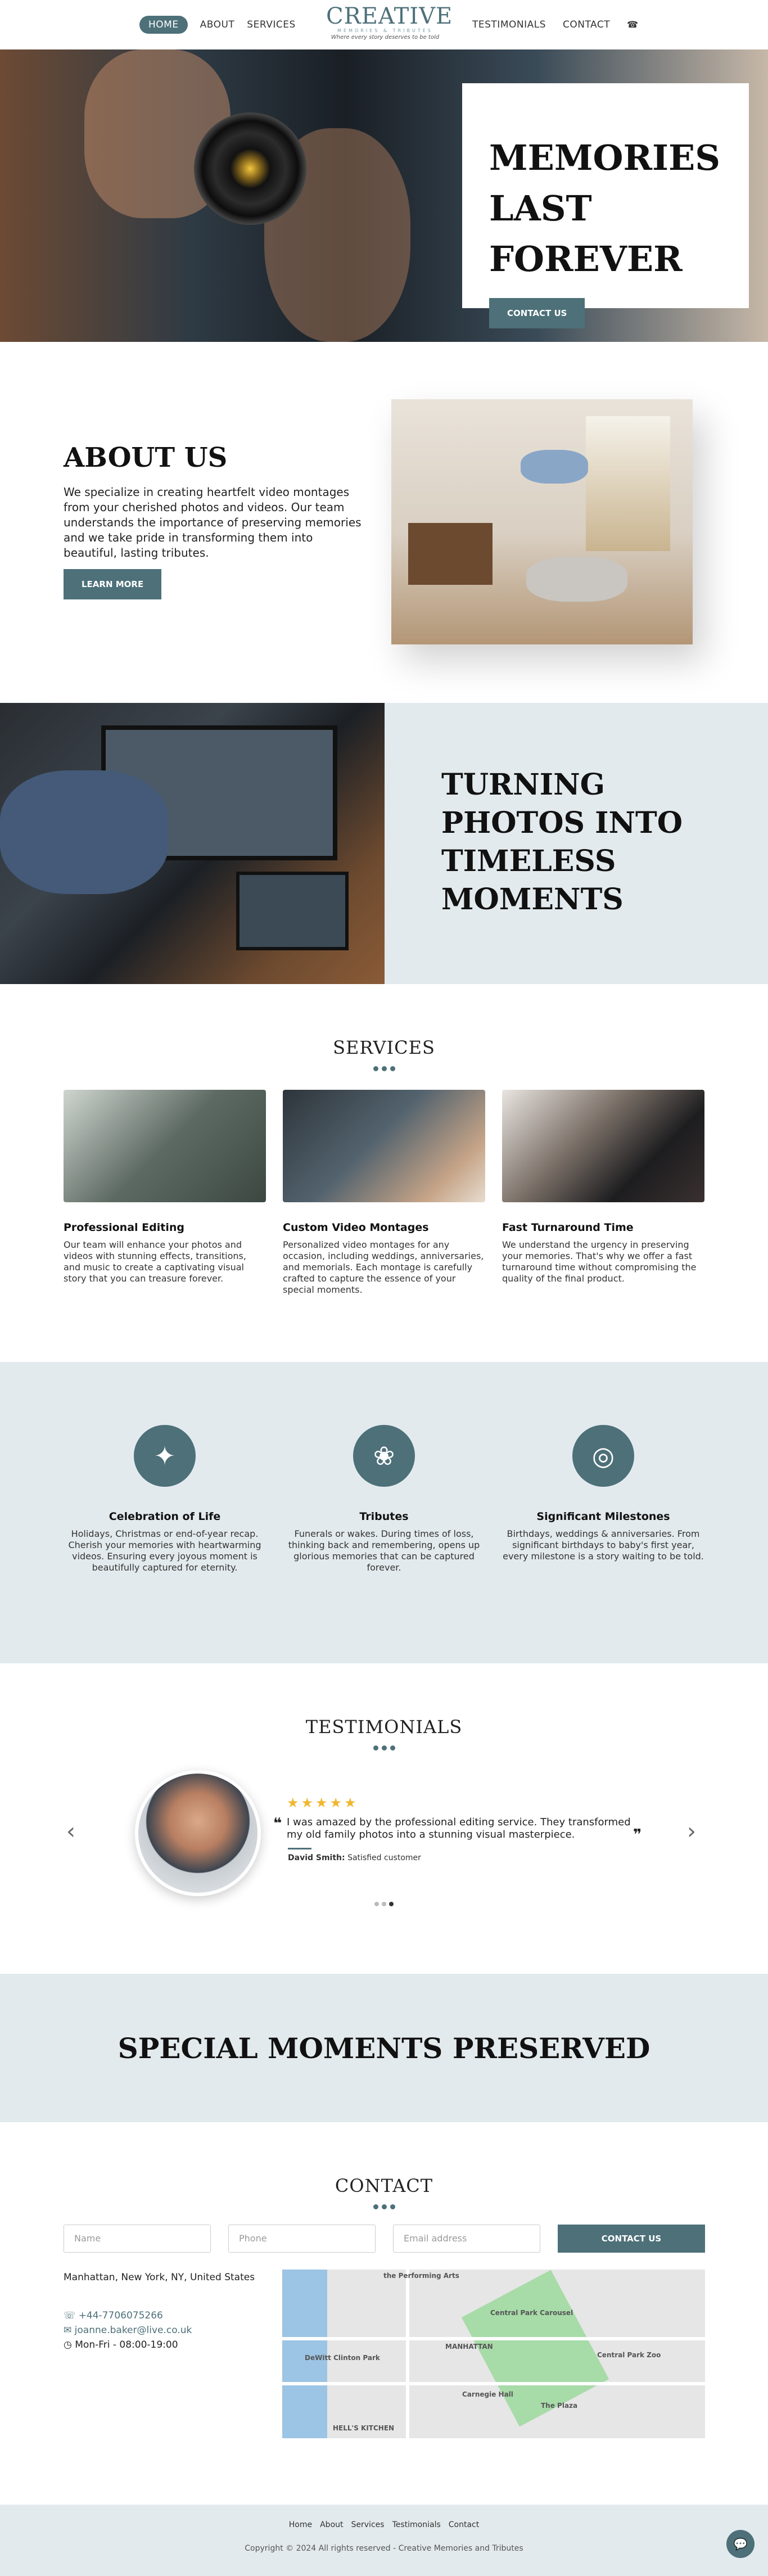  What do you see at coordinates (384, 1146) in the screenshot?
I see `service-image-montage` at bounding box center [384, 1146].